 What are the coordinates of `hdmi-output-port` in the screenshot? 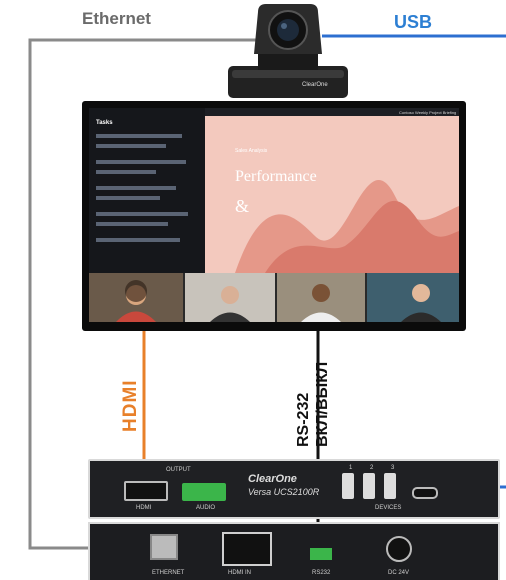 It's located at (146, 491).